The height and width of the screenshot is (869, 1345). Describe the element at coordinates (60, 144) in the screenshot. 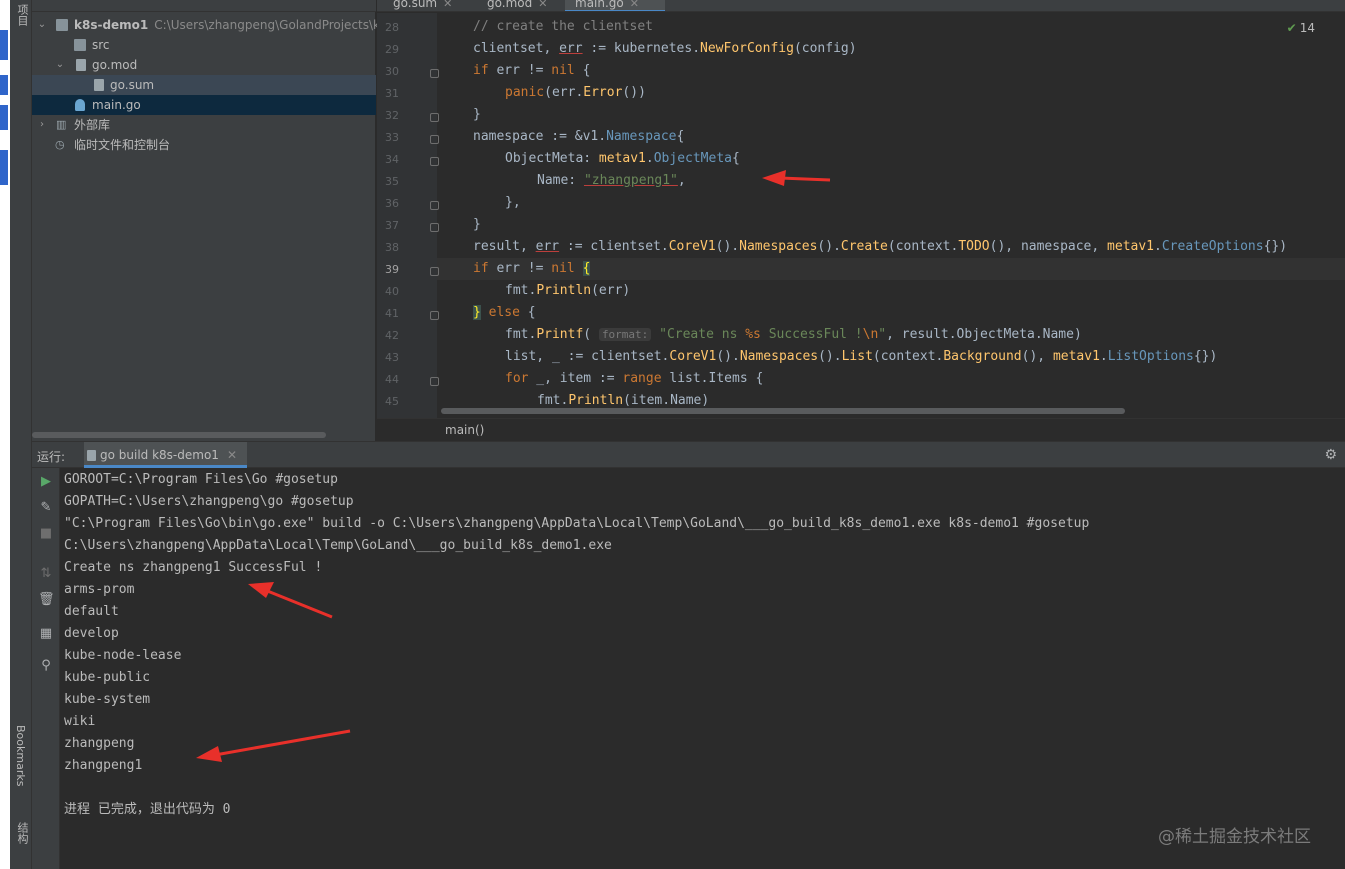

I see `scratch-icon: ◷` at that location.